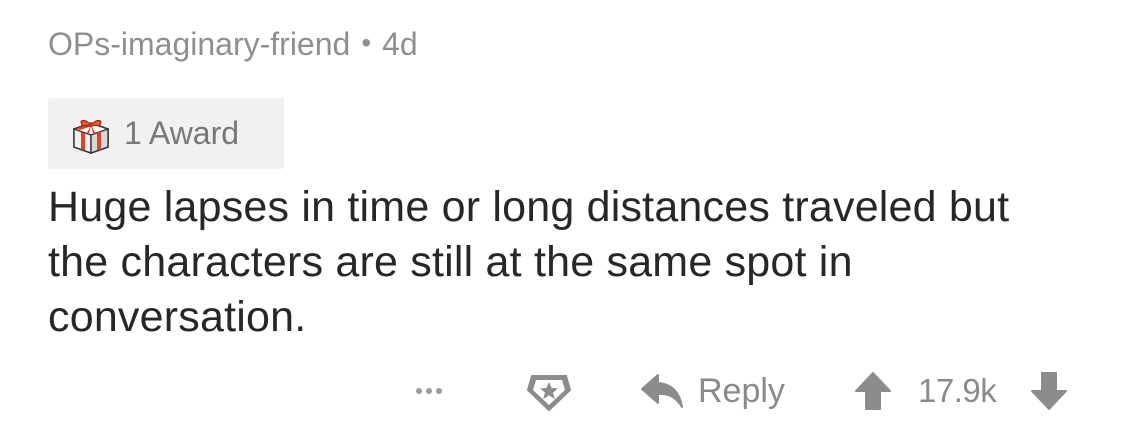 This screenshot has height=426, width=1125. I want to click on ellipsis-icon, so click(419, 391).